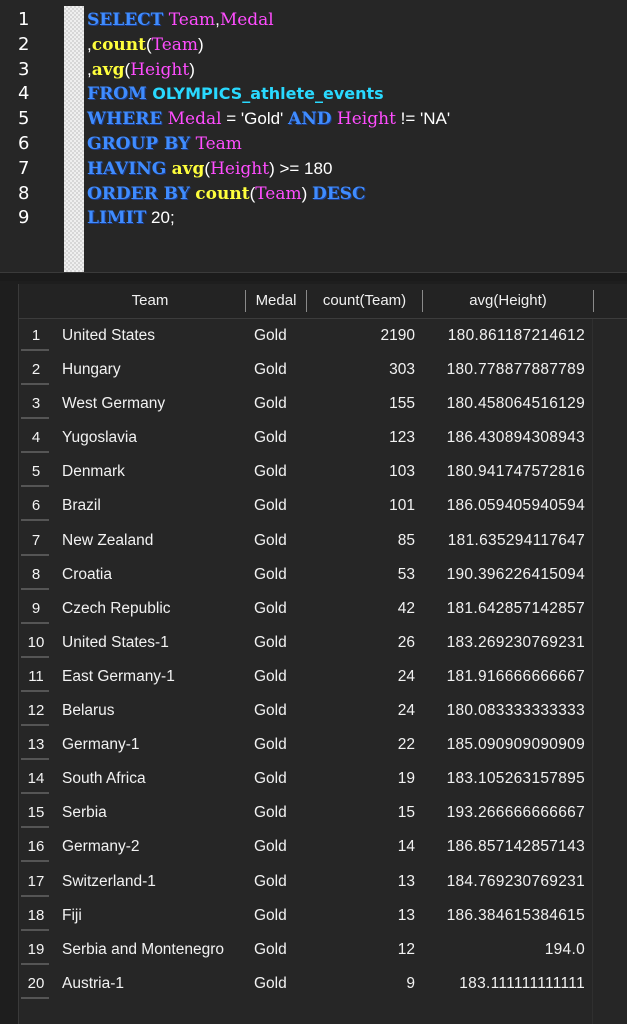 This screenshot has height=1024, width=627. I want to click on cell-team: Switzerland-1, so click(157, 882).